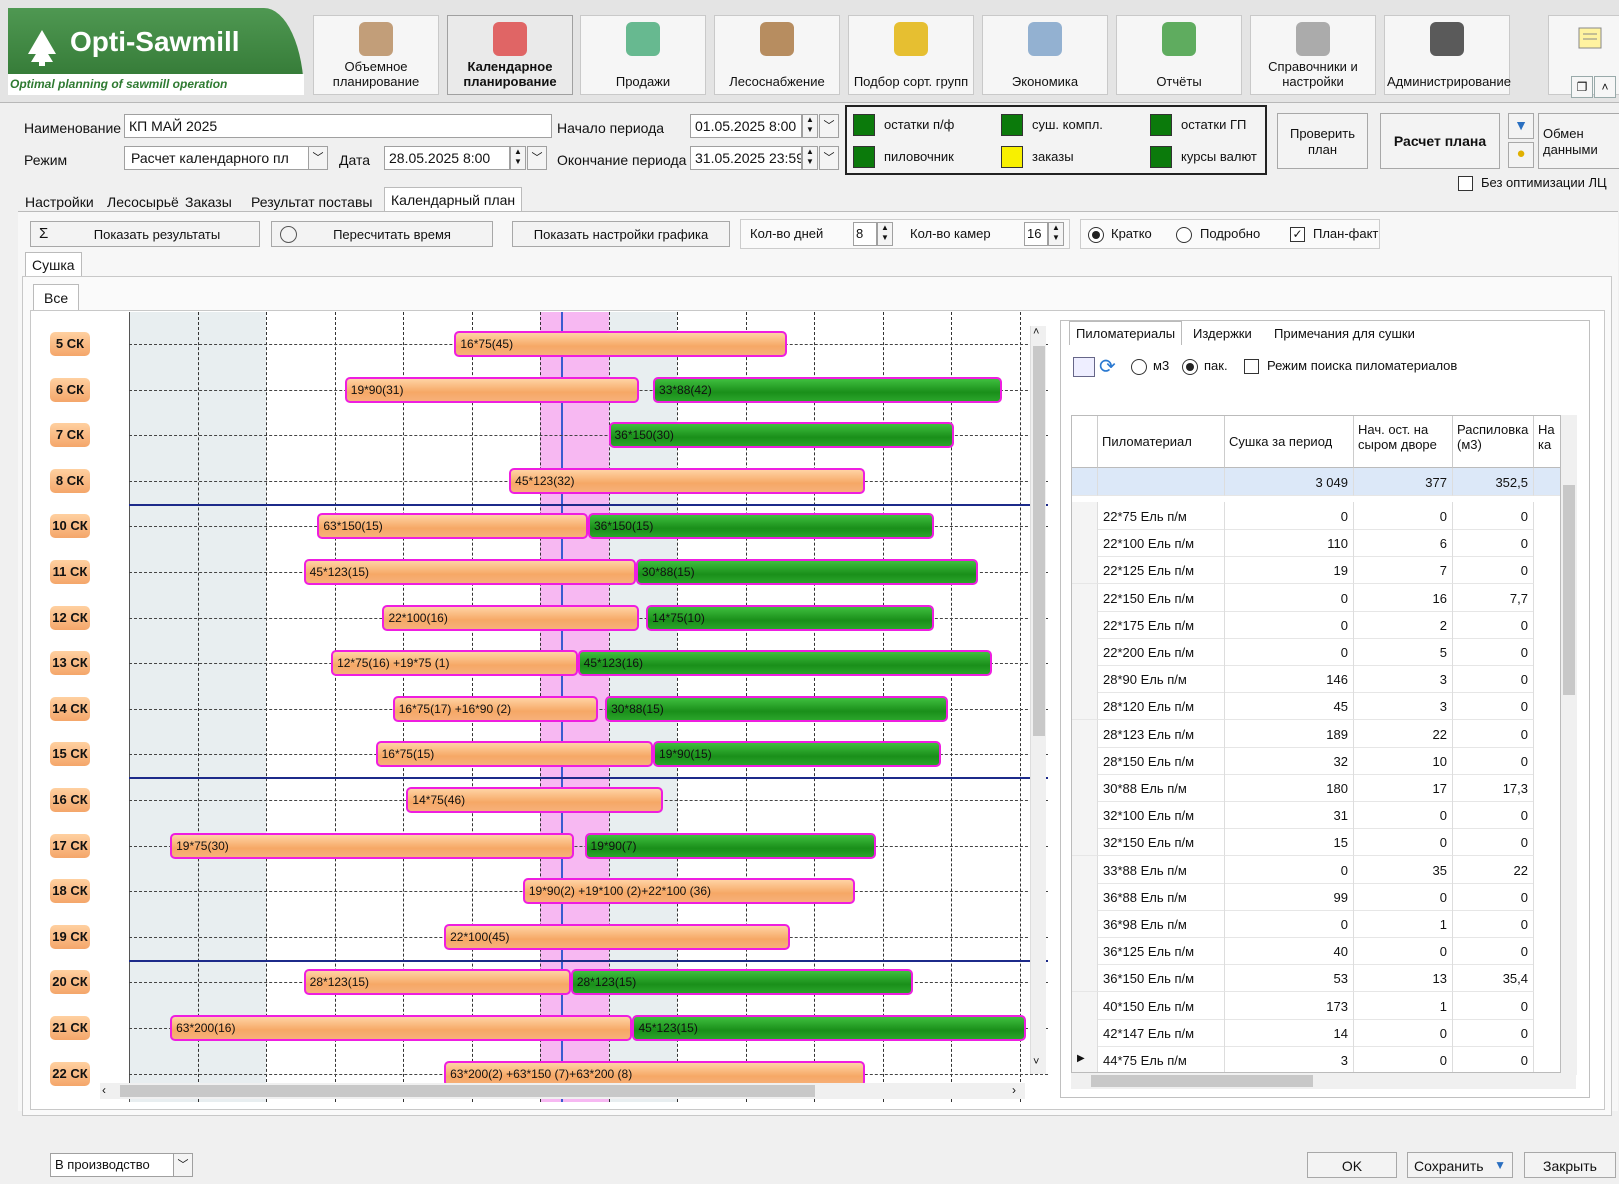 Image resolution: width=1619 pixels, height=1184 pixels. I want to click on gantt-hscroll-thumb, so click(467, 1091).